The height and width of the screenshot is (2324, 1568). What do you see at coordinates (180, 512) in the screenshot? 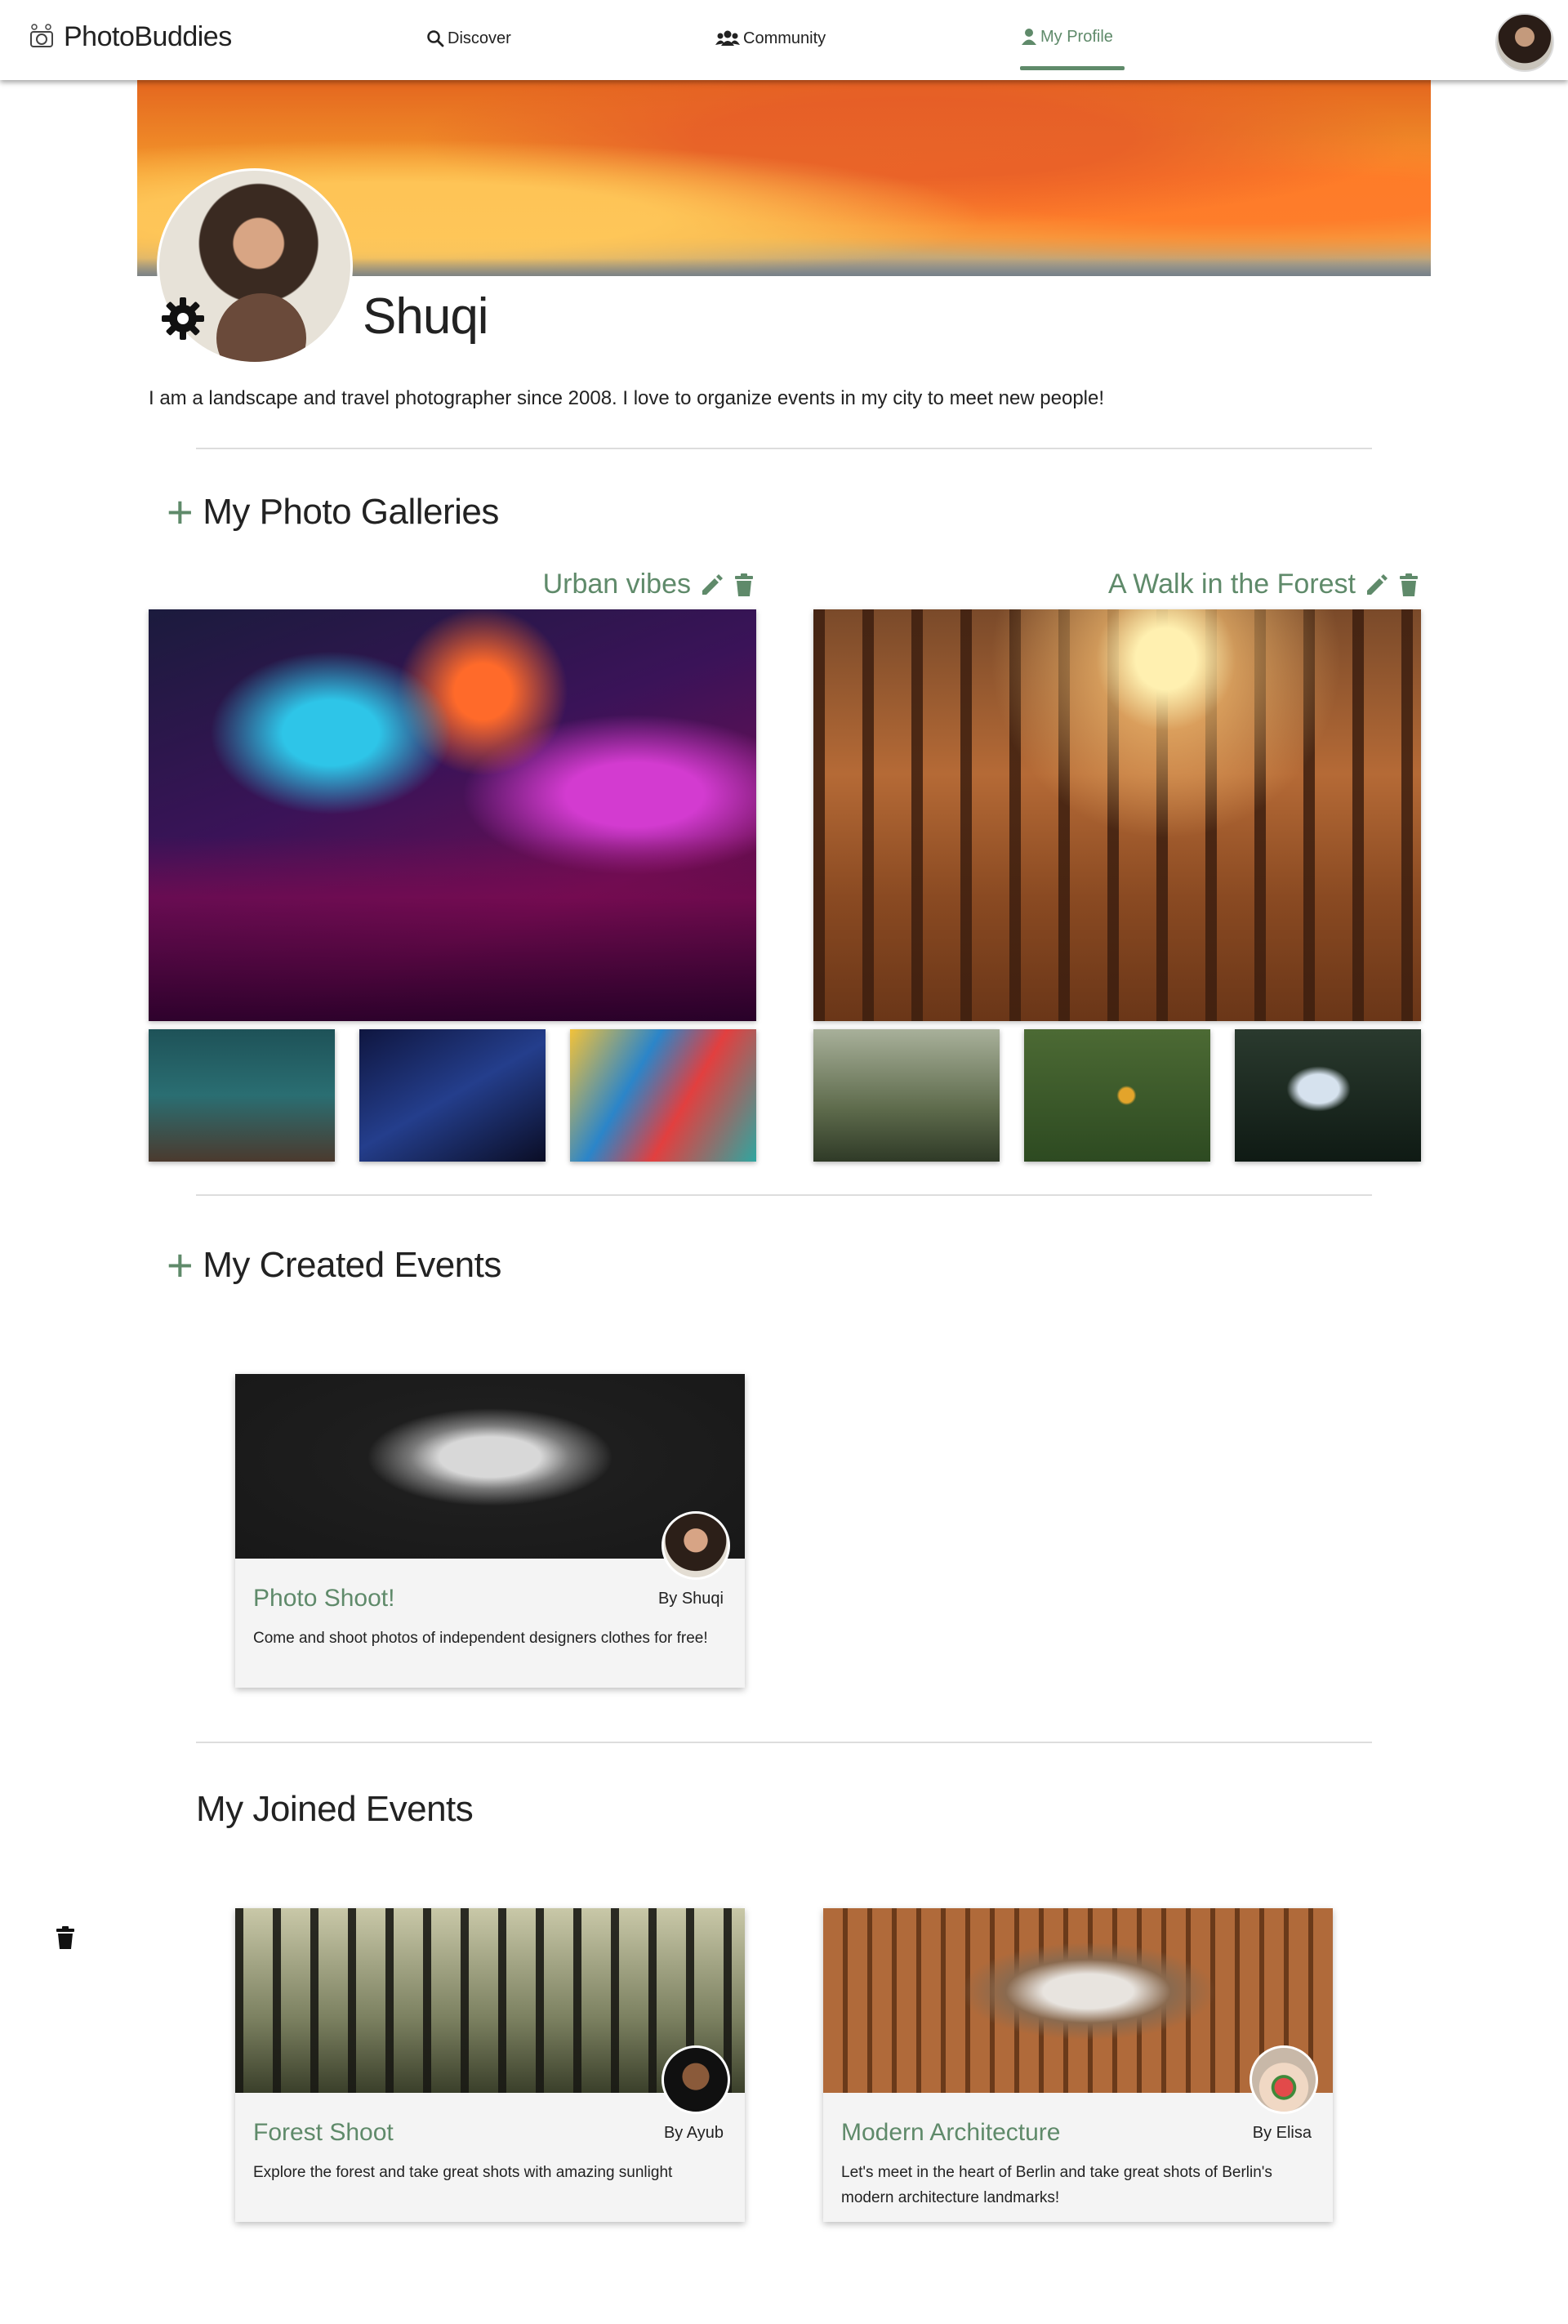
I see `add-gallery-plus-icon: +` at bounding box center [180, 512].